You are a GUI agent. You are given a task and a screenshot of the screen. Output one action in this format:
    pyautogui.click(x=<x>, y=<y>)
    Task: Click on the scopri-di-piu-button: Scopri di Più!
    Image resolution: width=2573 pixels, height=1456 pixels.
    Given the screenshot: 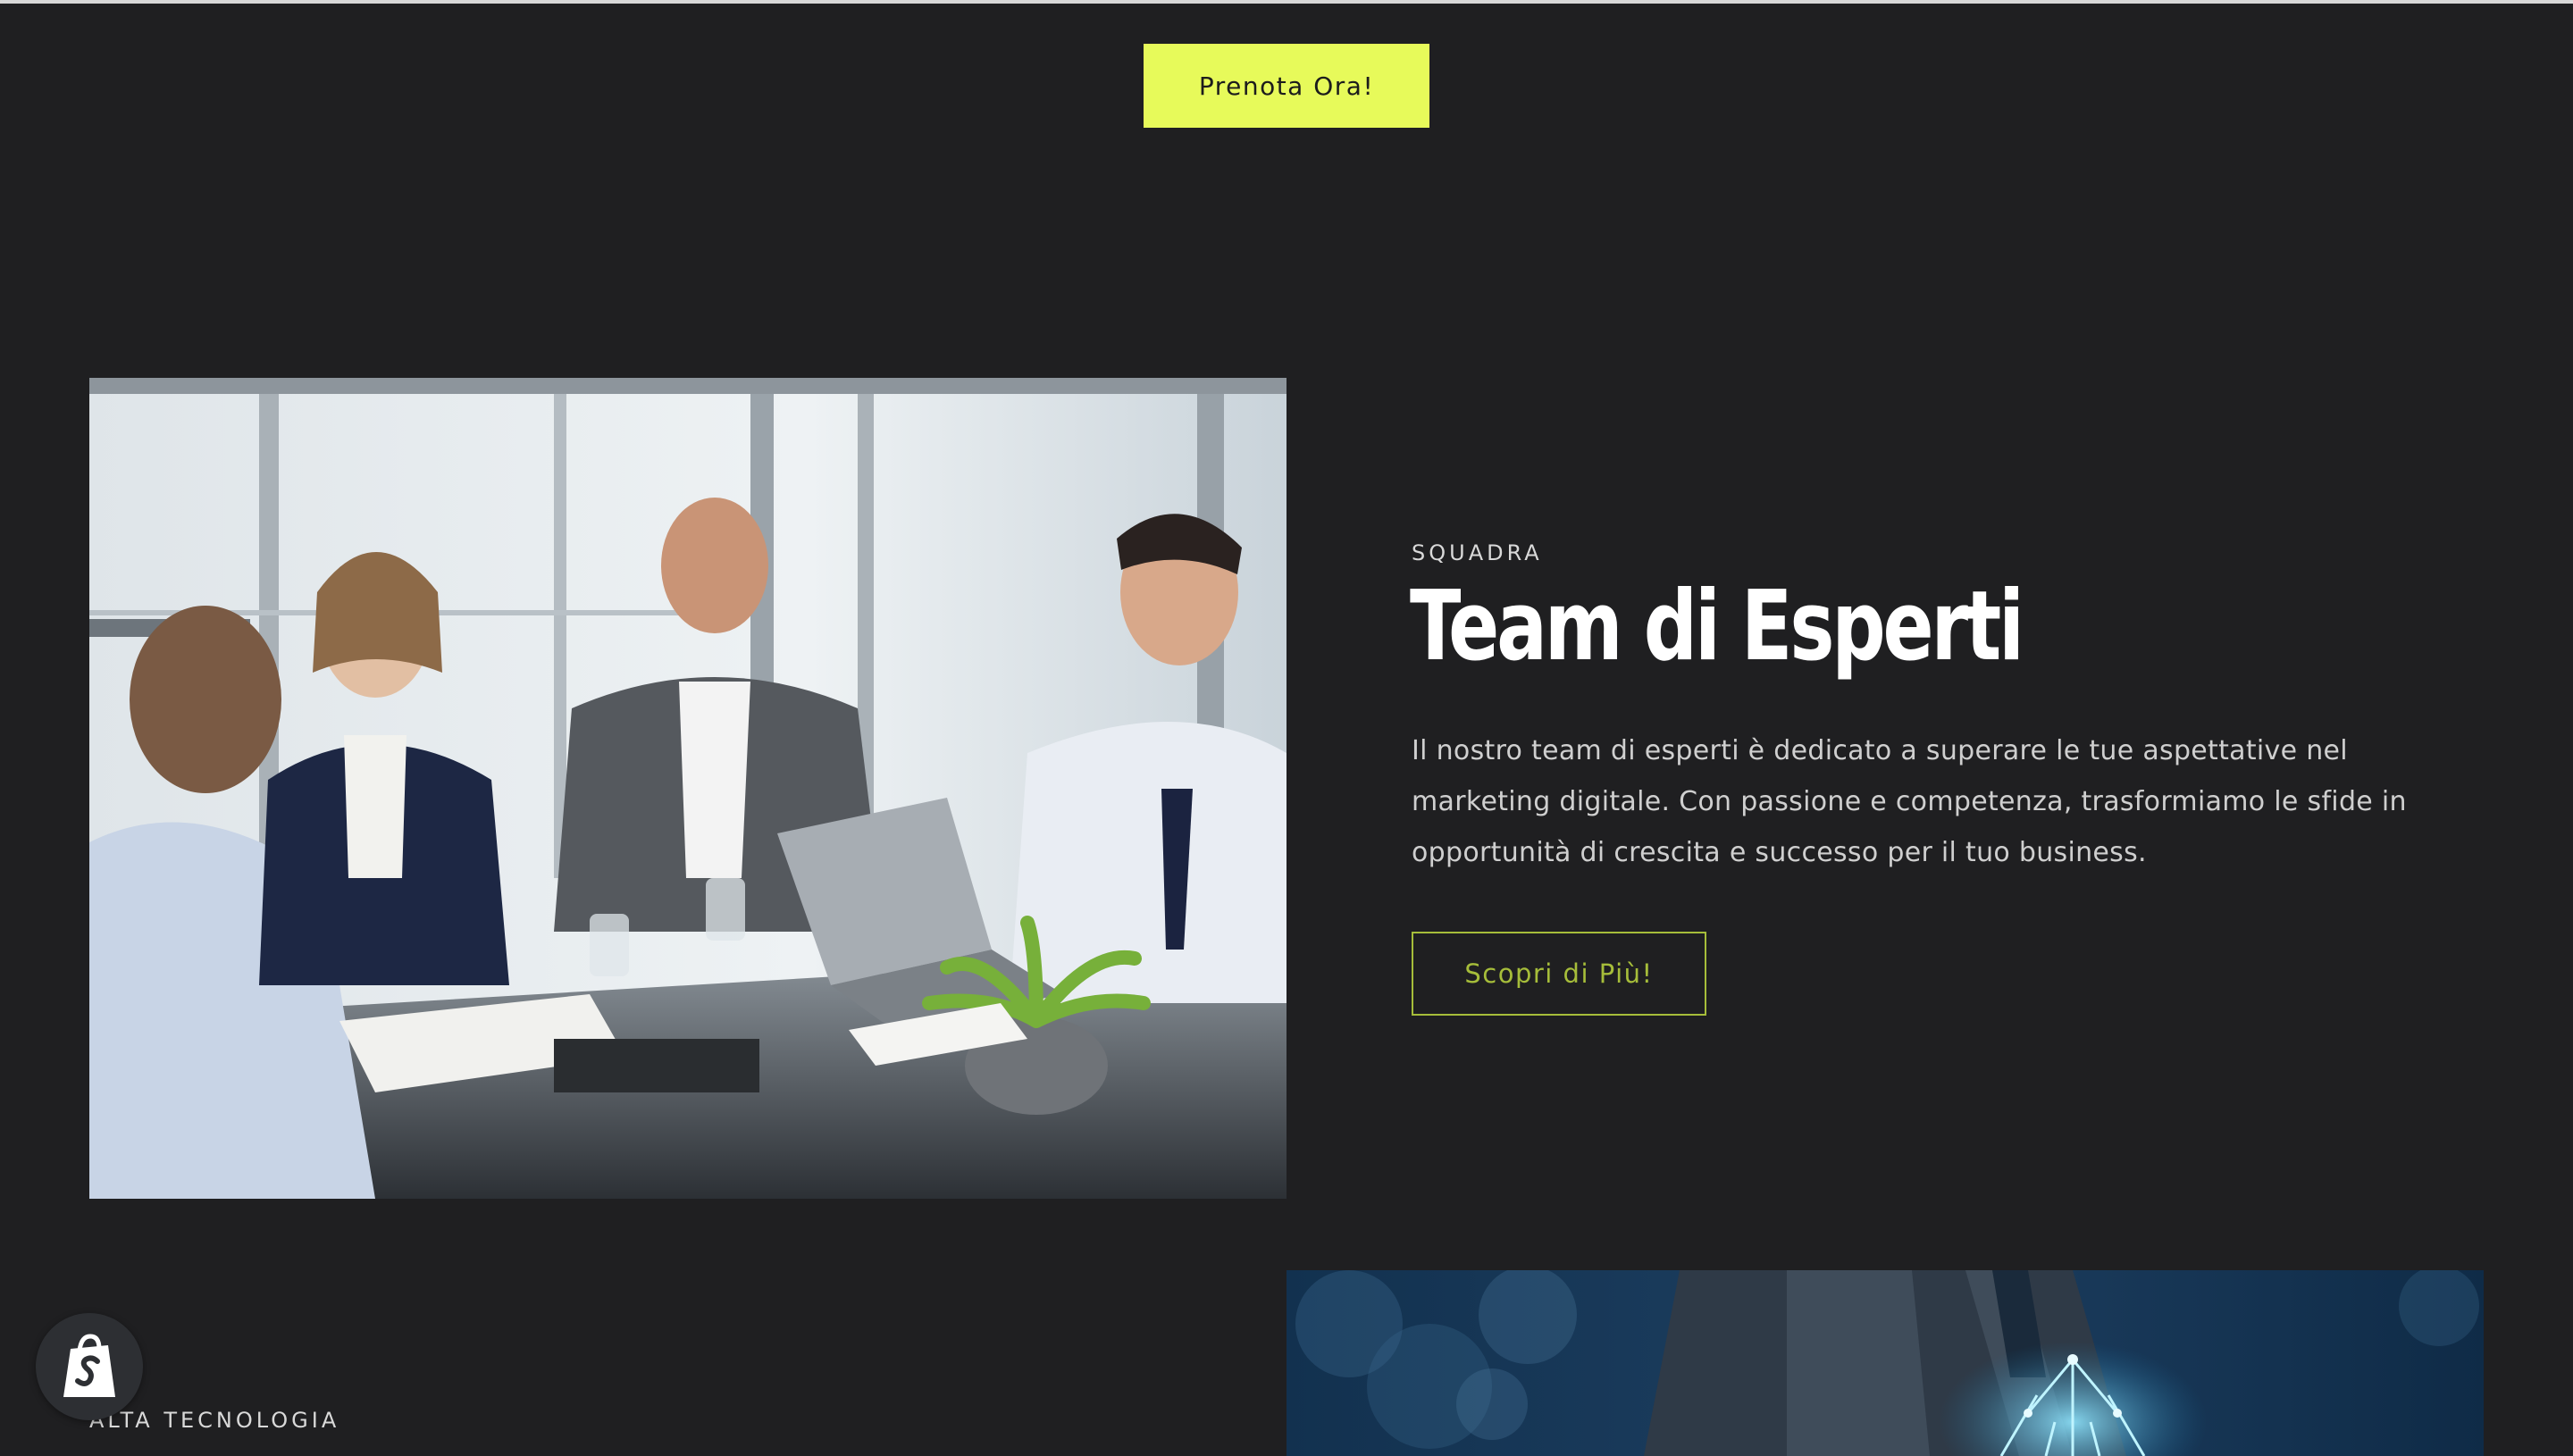 What is the action you would take?
    pyautogui.click(x=1559, y=974)
    